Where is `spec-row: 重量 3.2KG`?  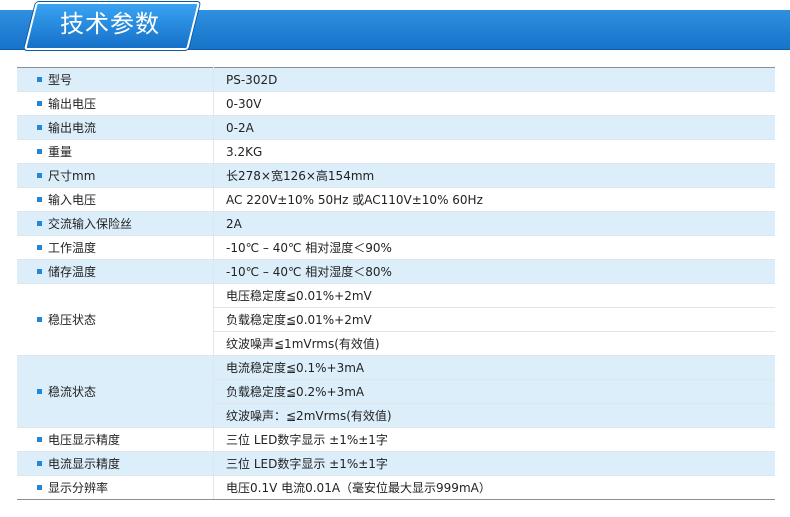 spec-row: 重量 3.2KG is located at coordinates (396, 151).